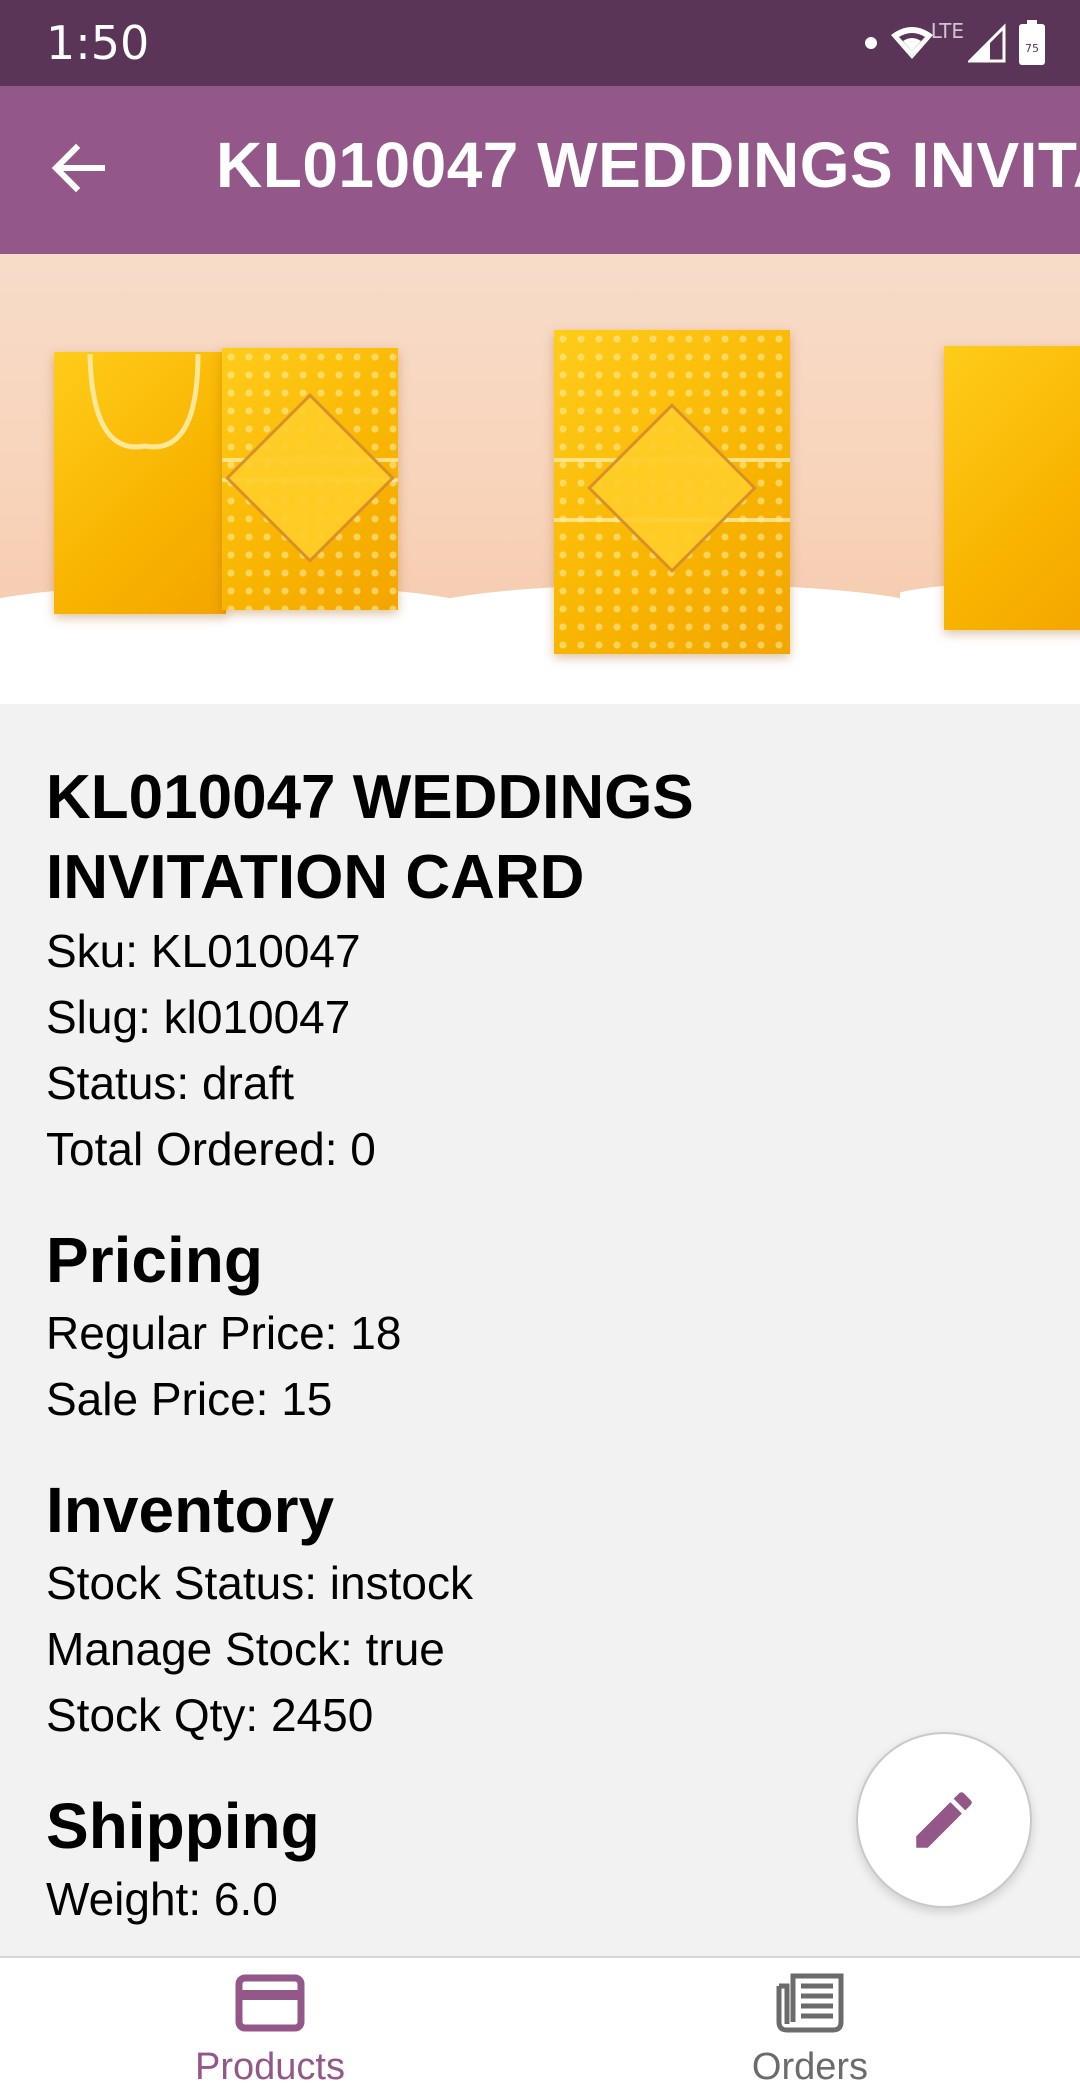  I want to click on product-sku: Sku: KL010047, so click(203, 951).